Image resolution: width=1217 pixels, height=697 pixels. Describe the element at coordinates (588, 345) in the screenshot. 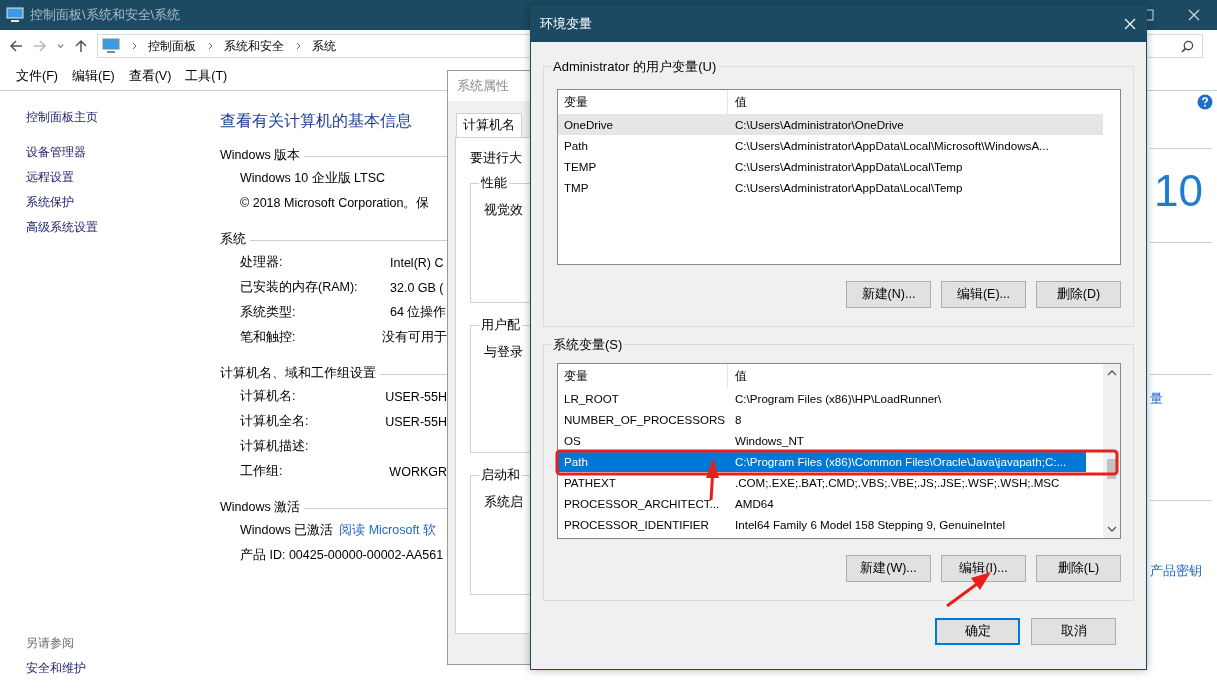

I see `group-title: 系统变量(S)` at that location.